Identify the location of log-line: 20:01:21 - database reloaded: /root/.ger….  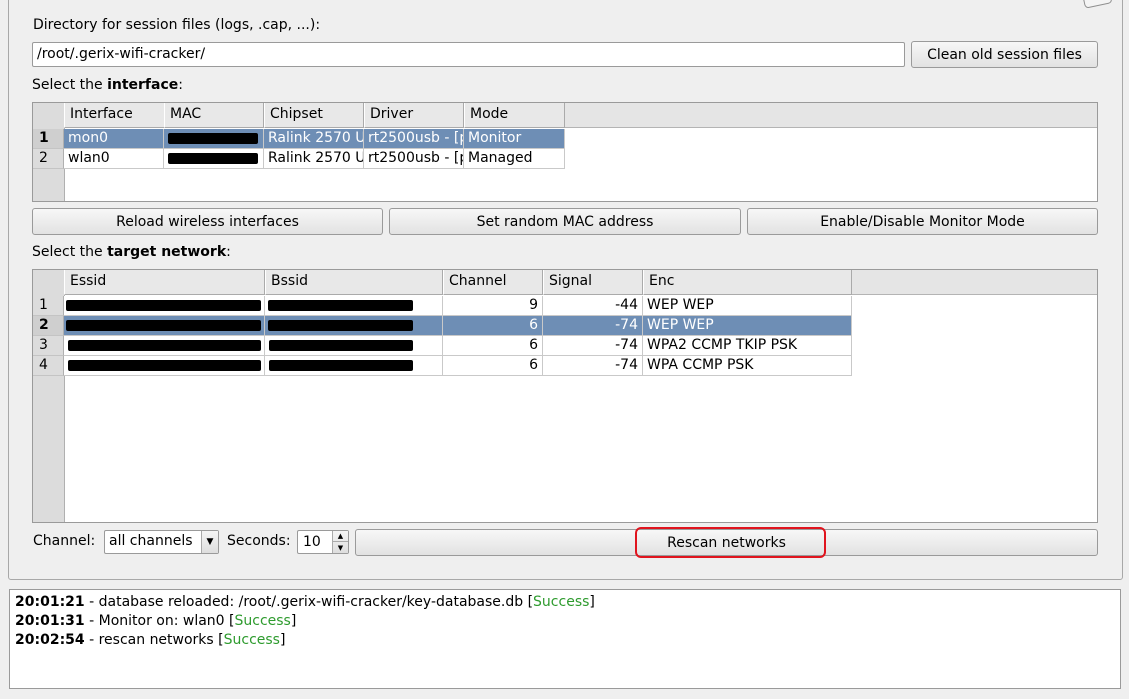
(565, 602).